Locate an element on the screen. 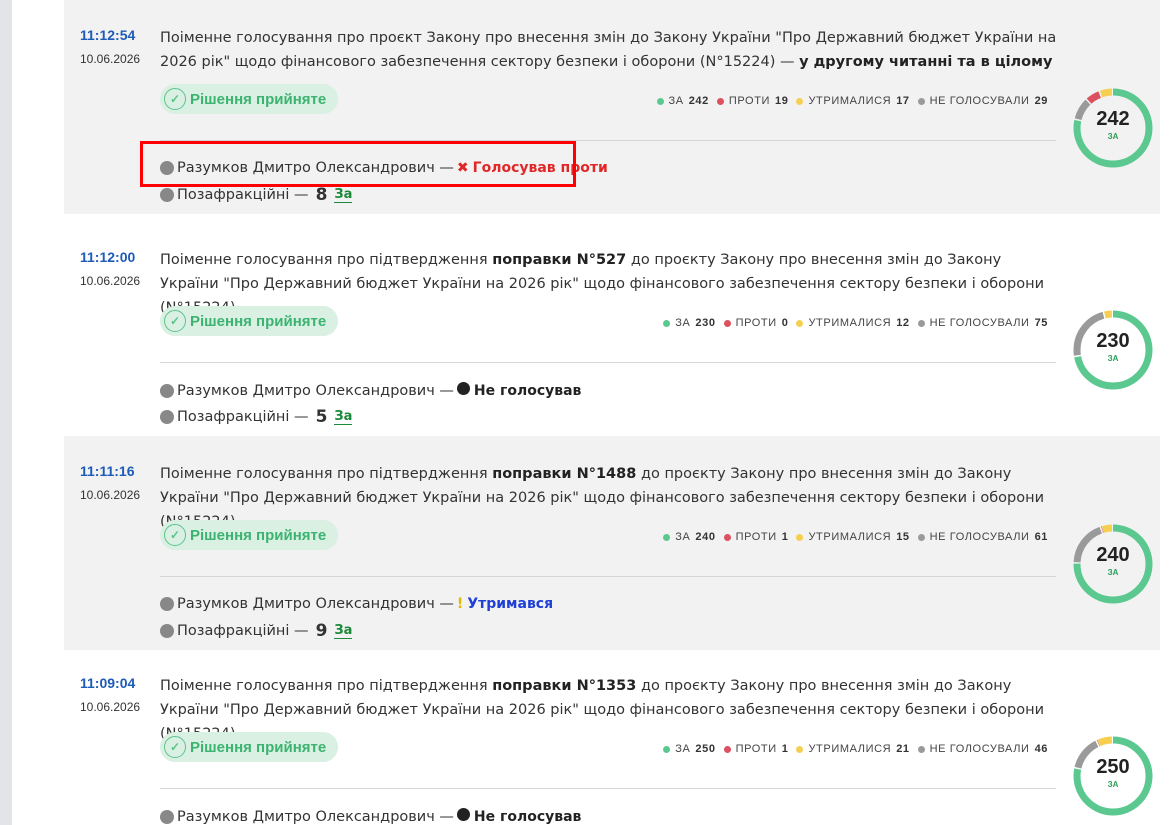 The image size is (1174, 825). stat-for-count: 242 is located at coordinates (698, 101).